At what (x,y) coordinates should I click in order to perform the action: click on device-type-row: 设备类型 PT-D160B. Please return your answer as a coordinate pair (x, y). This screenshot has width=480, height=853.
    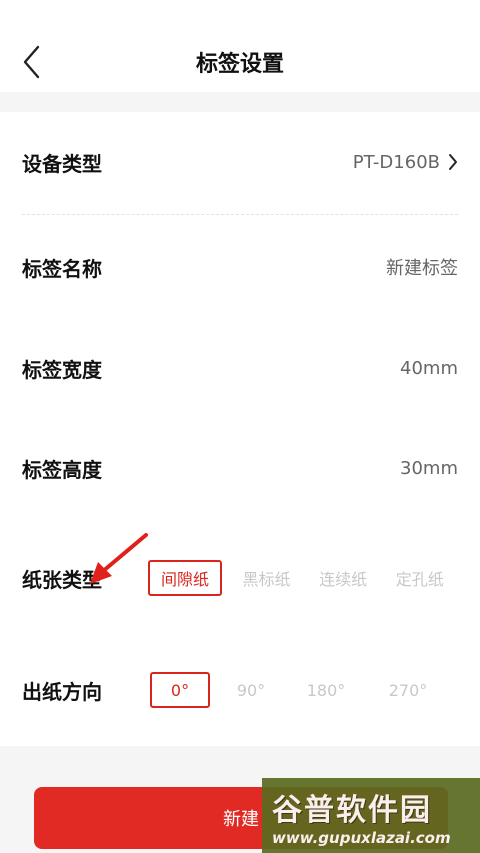
    Looking at the image, I should click on (240, 162).